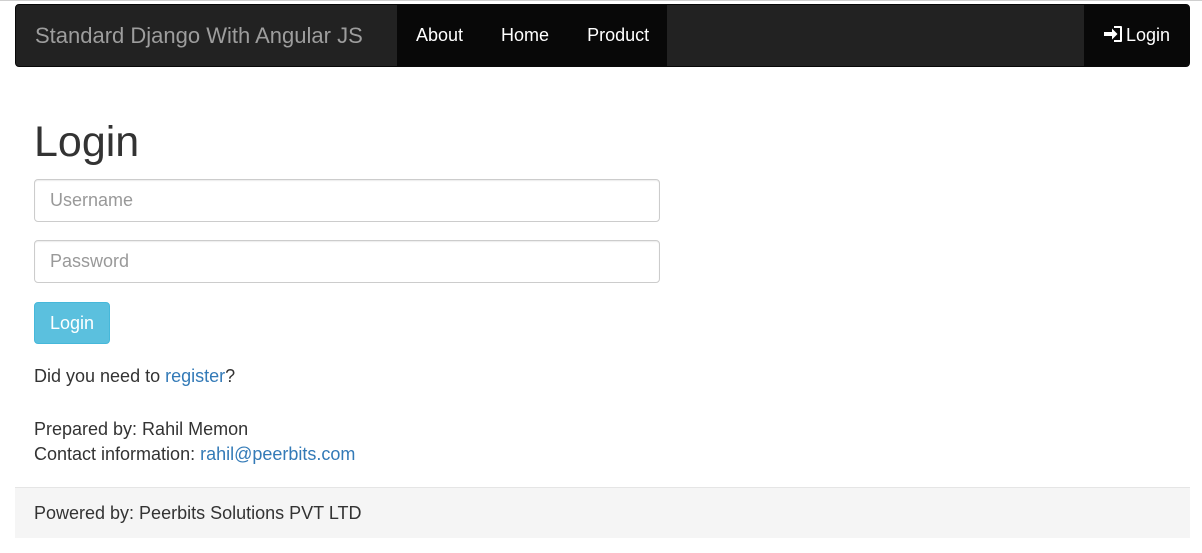 Image resolution: width=1202 pixels, height=553 pixels. I want to click on contact-email-link: rahil@peerbits.com, so click(277, 454).